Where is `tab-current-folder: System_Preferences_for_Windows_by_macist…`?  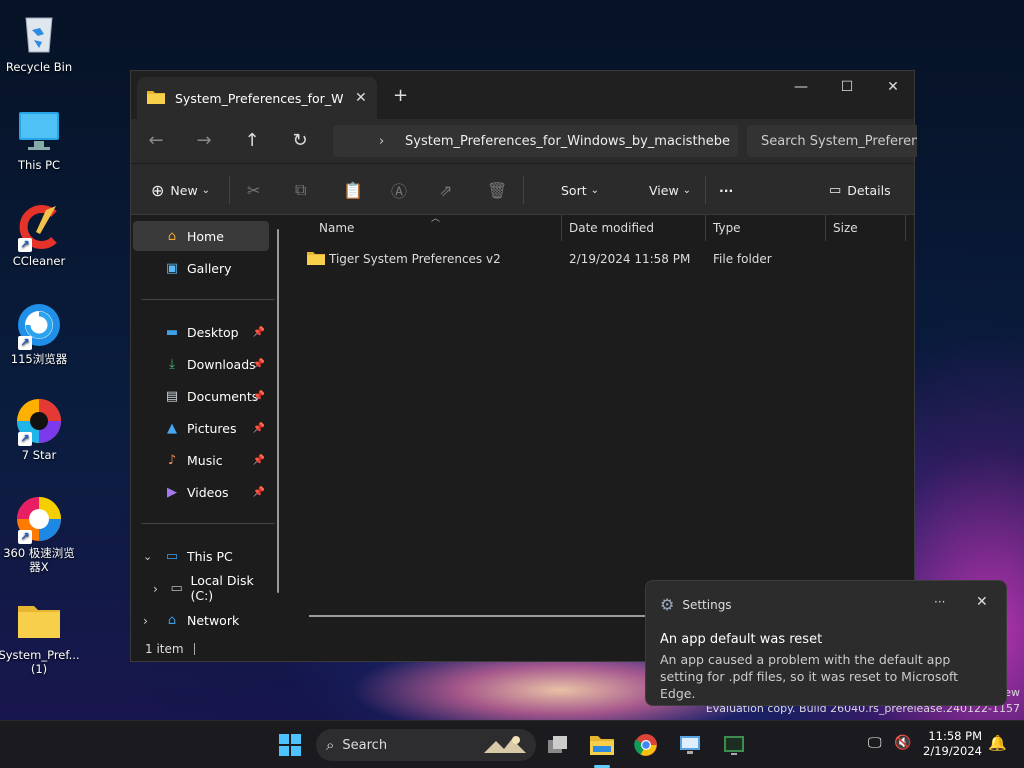 tab-current-folder: System_Preferences_for_Windows_by_macist… is located at coordinates (257, 98).